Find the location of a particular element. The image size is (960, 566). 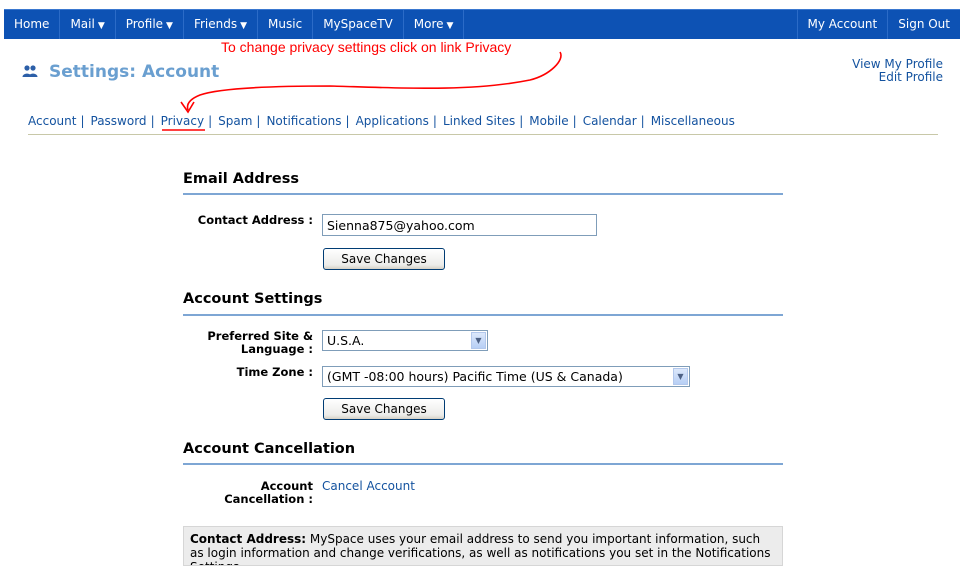

account-cancellation-label: Account Cancellation : is located at coordinates (268, 492).